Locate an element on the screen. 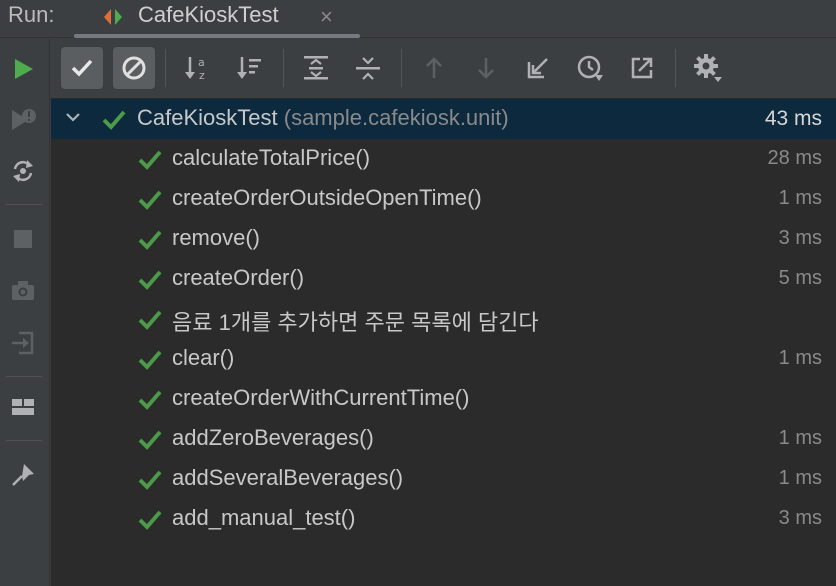 The width and height of the screenshot is (836, 586). chevron-down-icon is located at coordinates (73, 119).